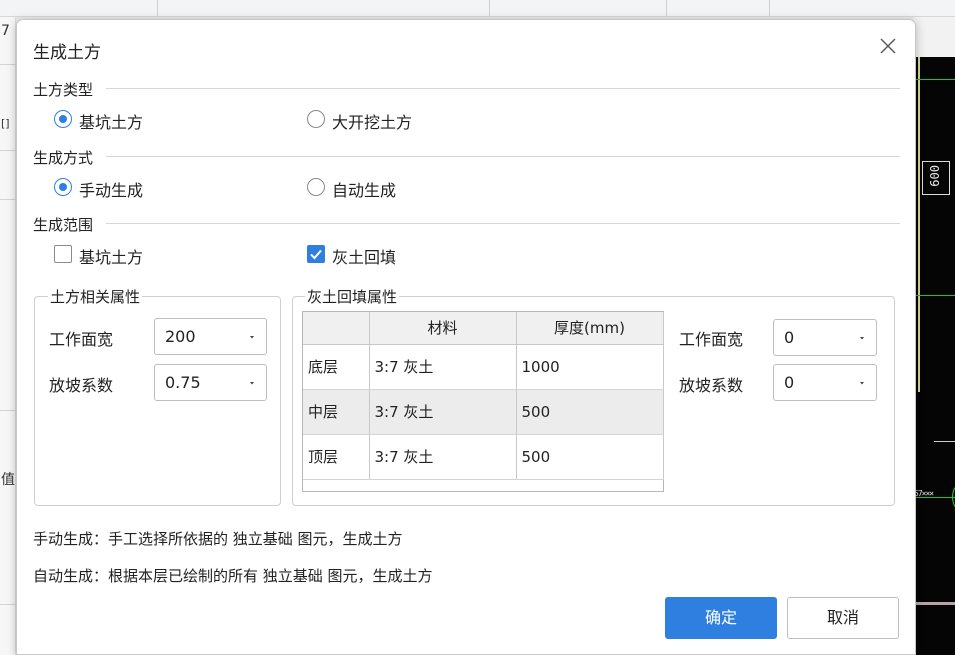 Image resolution: width=955 pixels, height=655 pixels. I want to click on slope-coefficient-label: 放坡系数, so click(81, 385).